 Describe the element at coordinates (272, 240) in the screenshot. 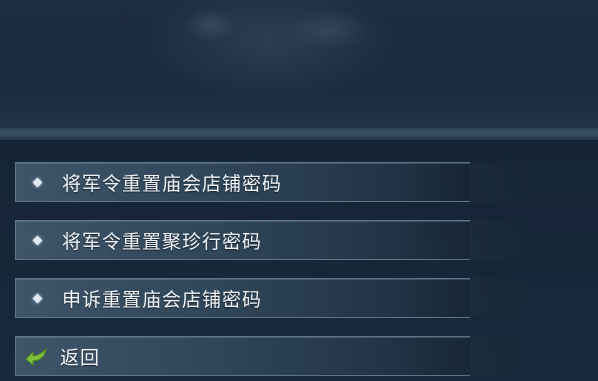

I see `menu-item-reset-treasure-shop-password: 将军令重置聚珍行密码` at that location.